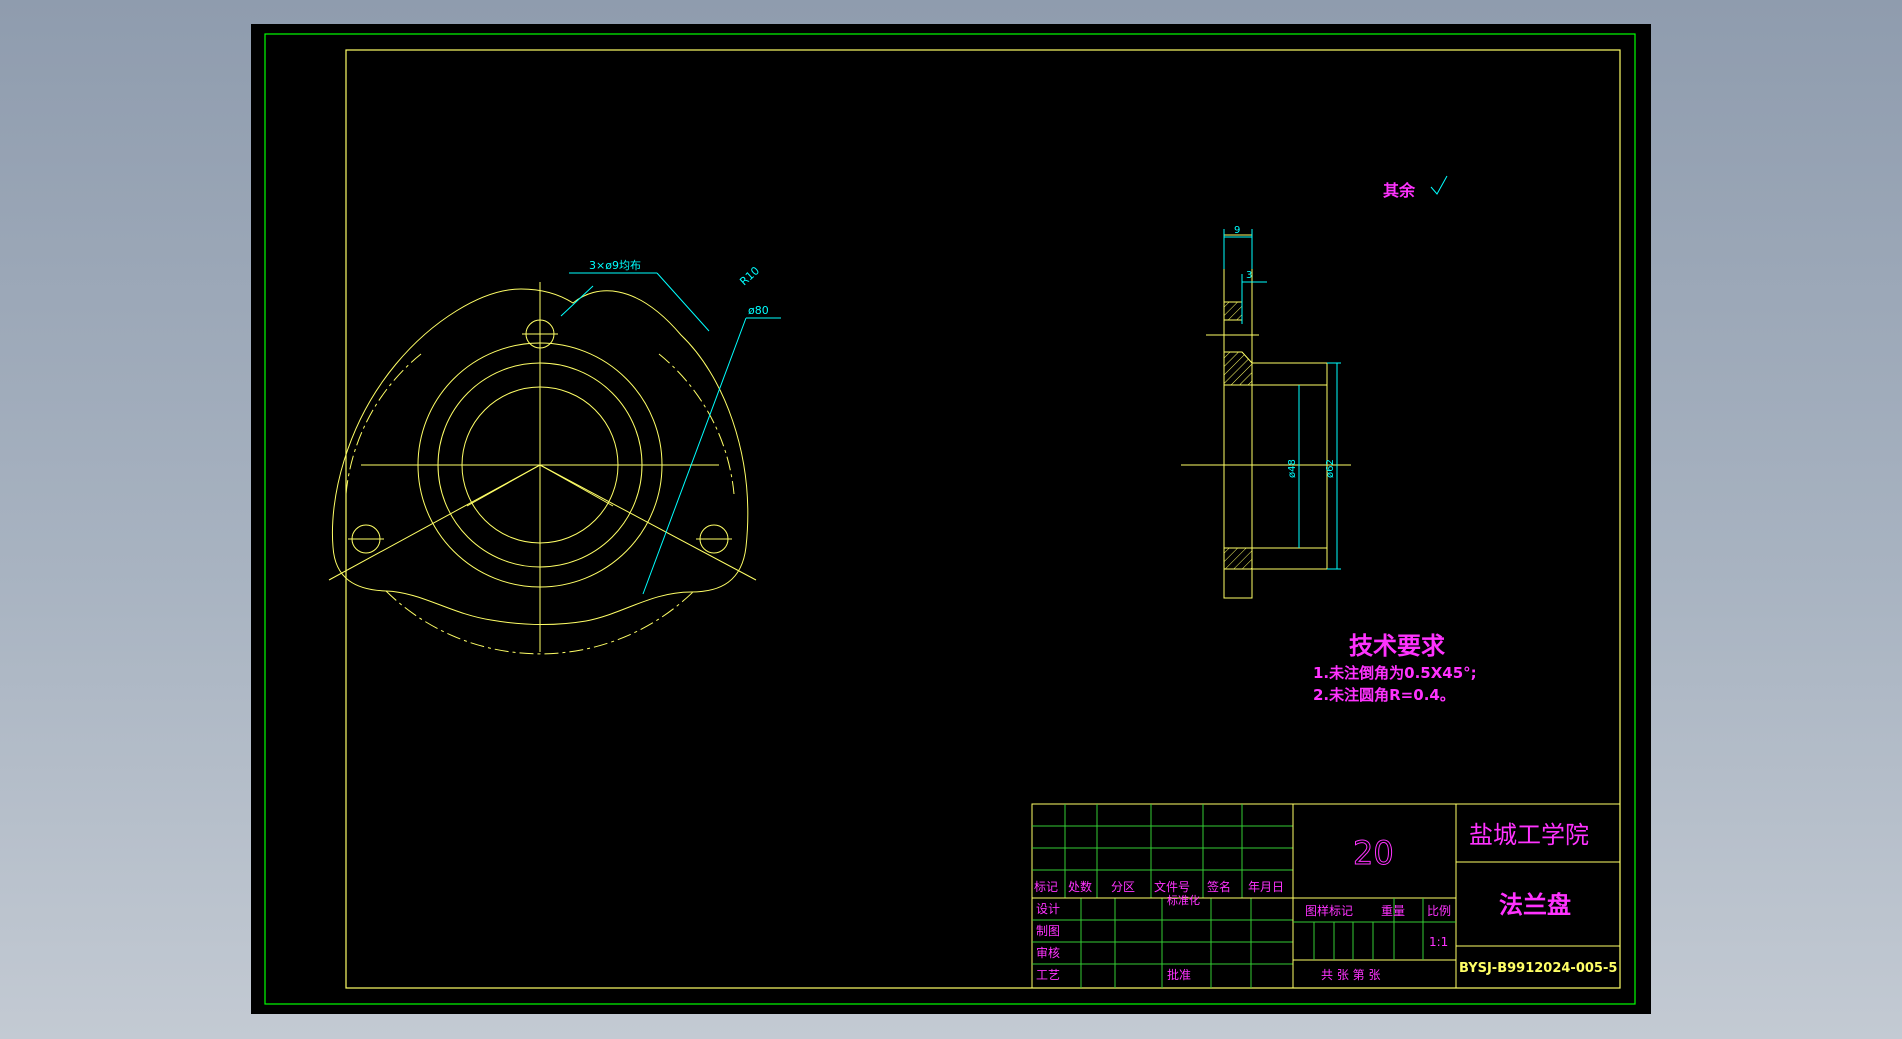 This screenshot has width=1902, height=1039. Describe the element at coordinates (1249, 275) in the screenshot. I see `dim-3-text: 3` at that location.